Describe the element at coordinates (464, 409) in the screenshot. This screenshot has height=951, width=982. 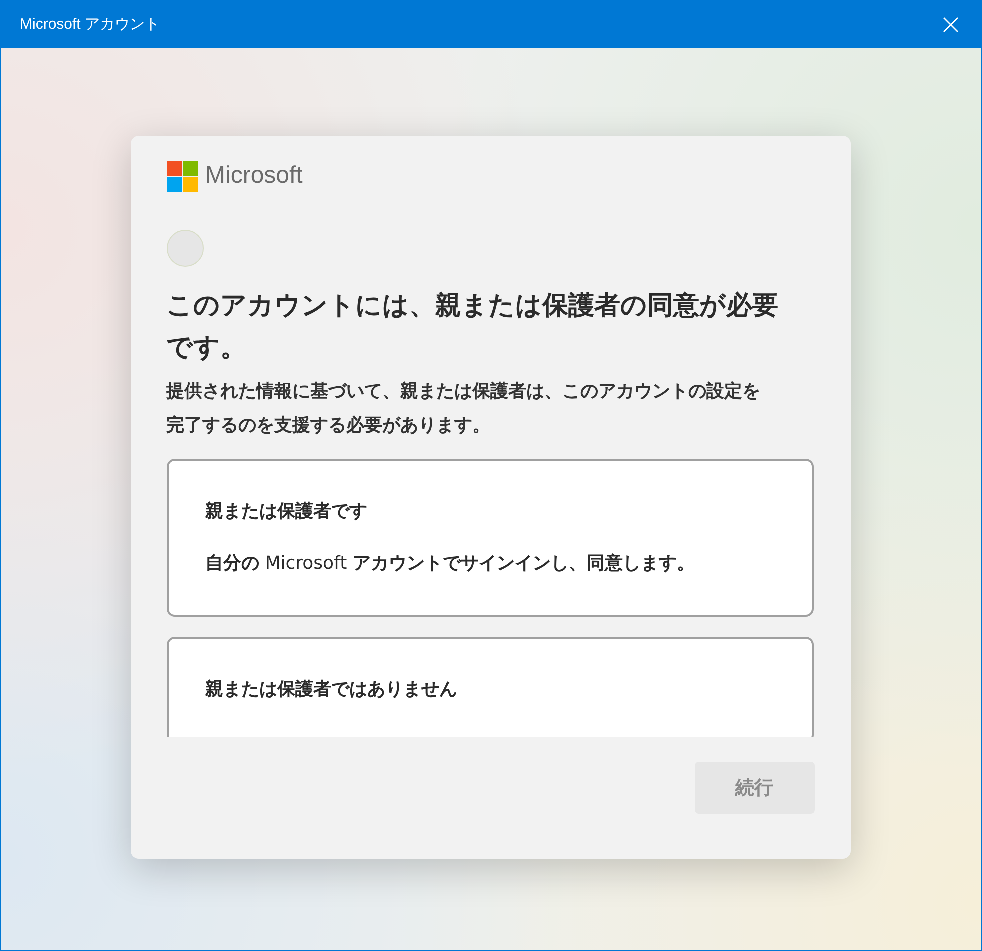
I see `description: 提供された情報に基づいて、親または保護者は、このアカウントの設定を完了するのを支援する必要があります。` at that location.